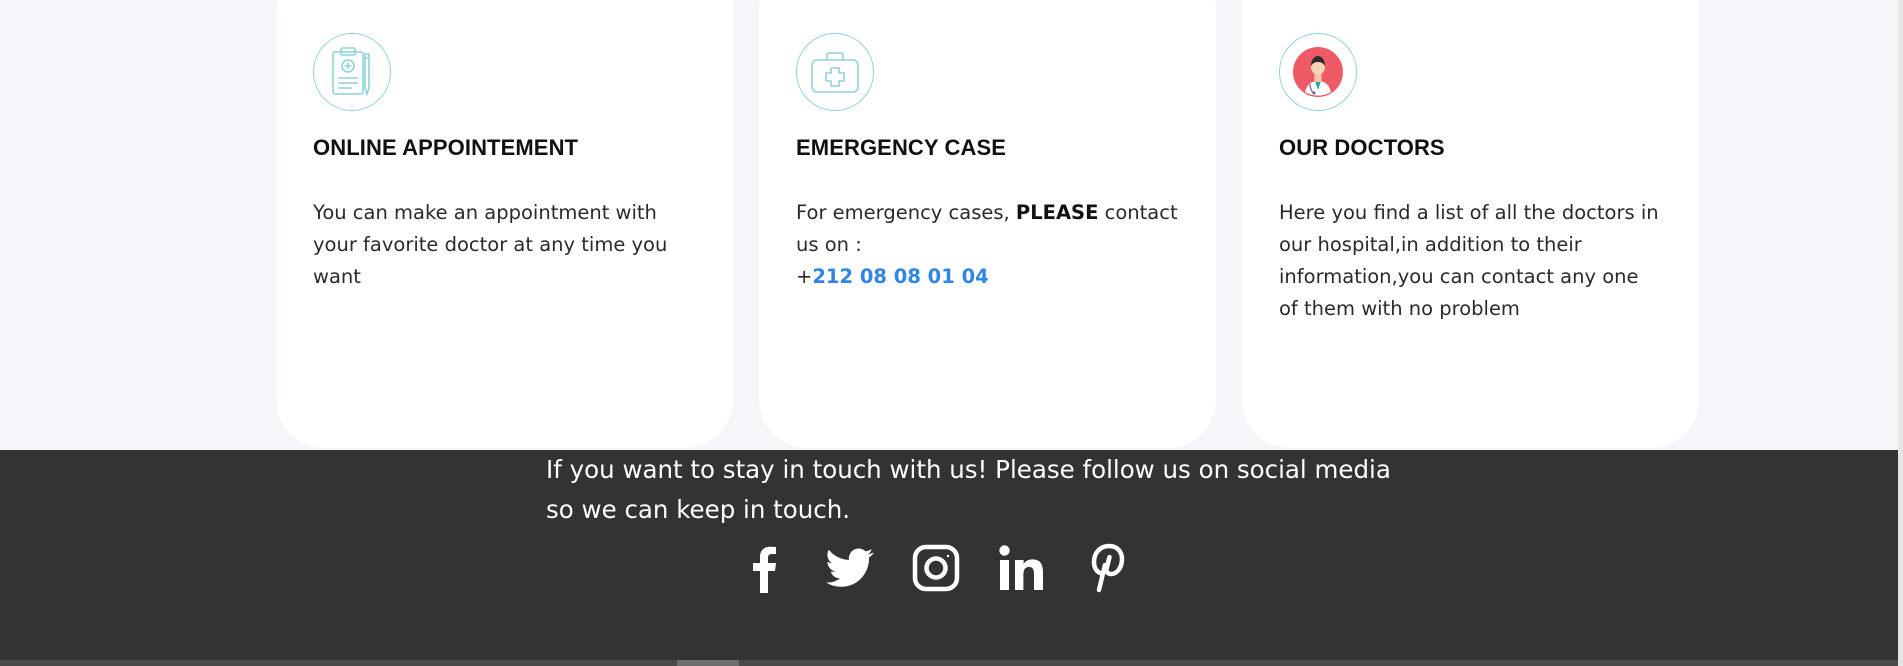 The image size is (1903, 666). Describe the element at coordinates (1057, 212) in the screenshot. I see `emergency-text-bold: PLEASE` at that location.